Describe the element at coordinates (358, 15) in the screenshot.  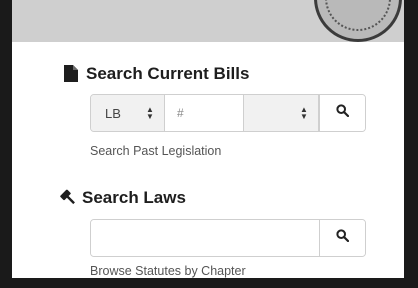
I see `seal-ring` at that location.